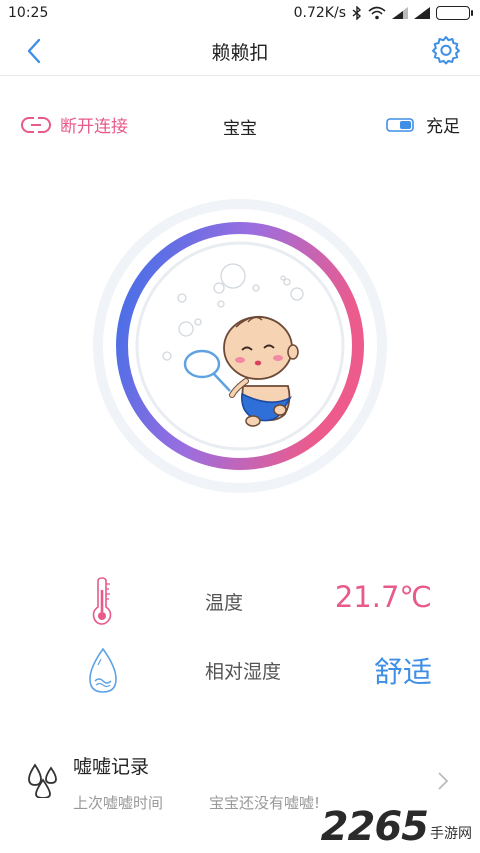 The image size is (480, 853). What do you see at coordinates (28, 13) in the screenshot?
I see `status-time: 10:25` at bounding box center [28, 13].